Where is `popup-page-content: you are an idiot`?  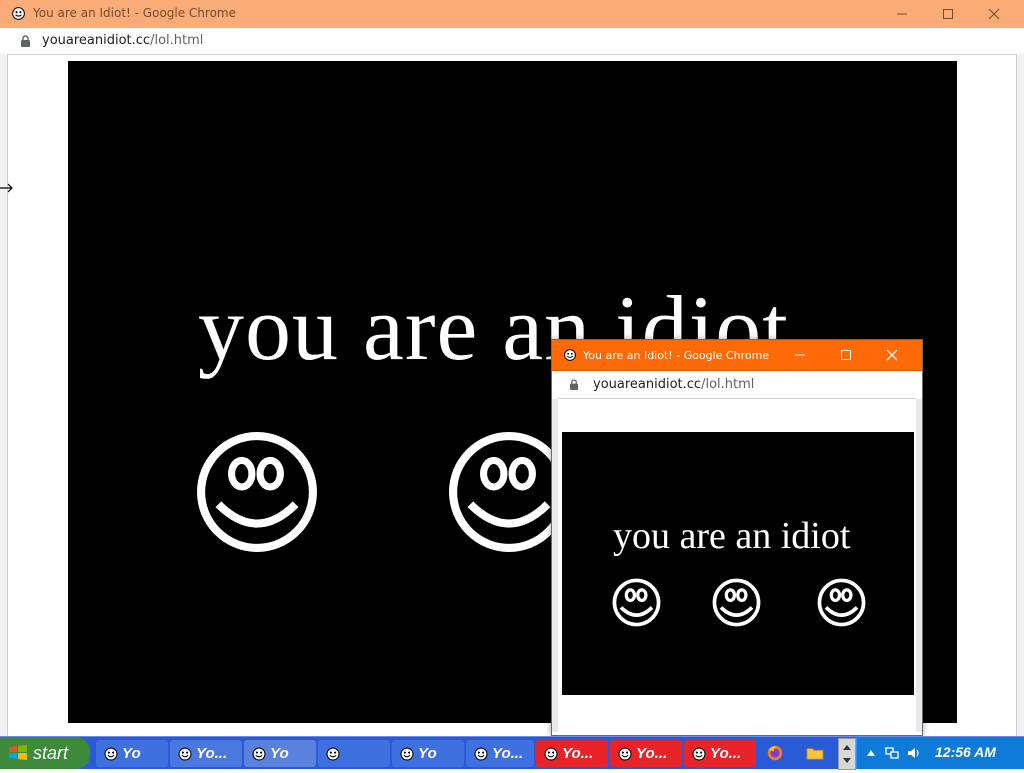
popup-page-content: you are an idiot is located at coordinates (738, 563).